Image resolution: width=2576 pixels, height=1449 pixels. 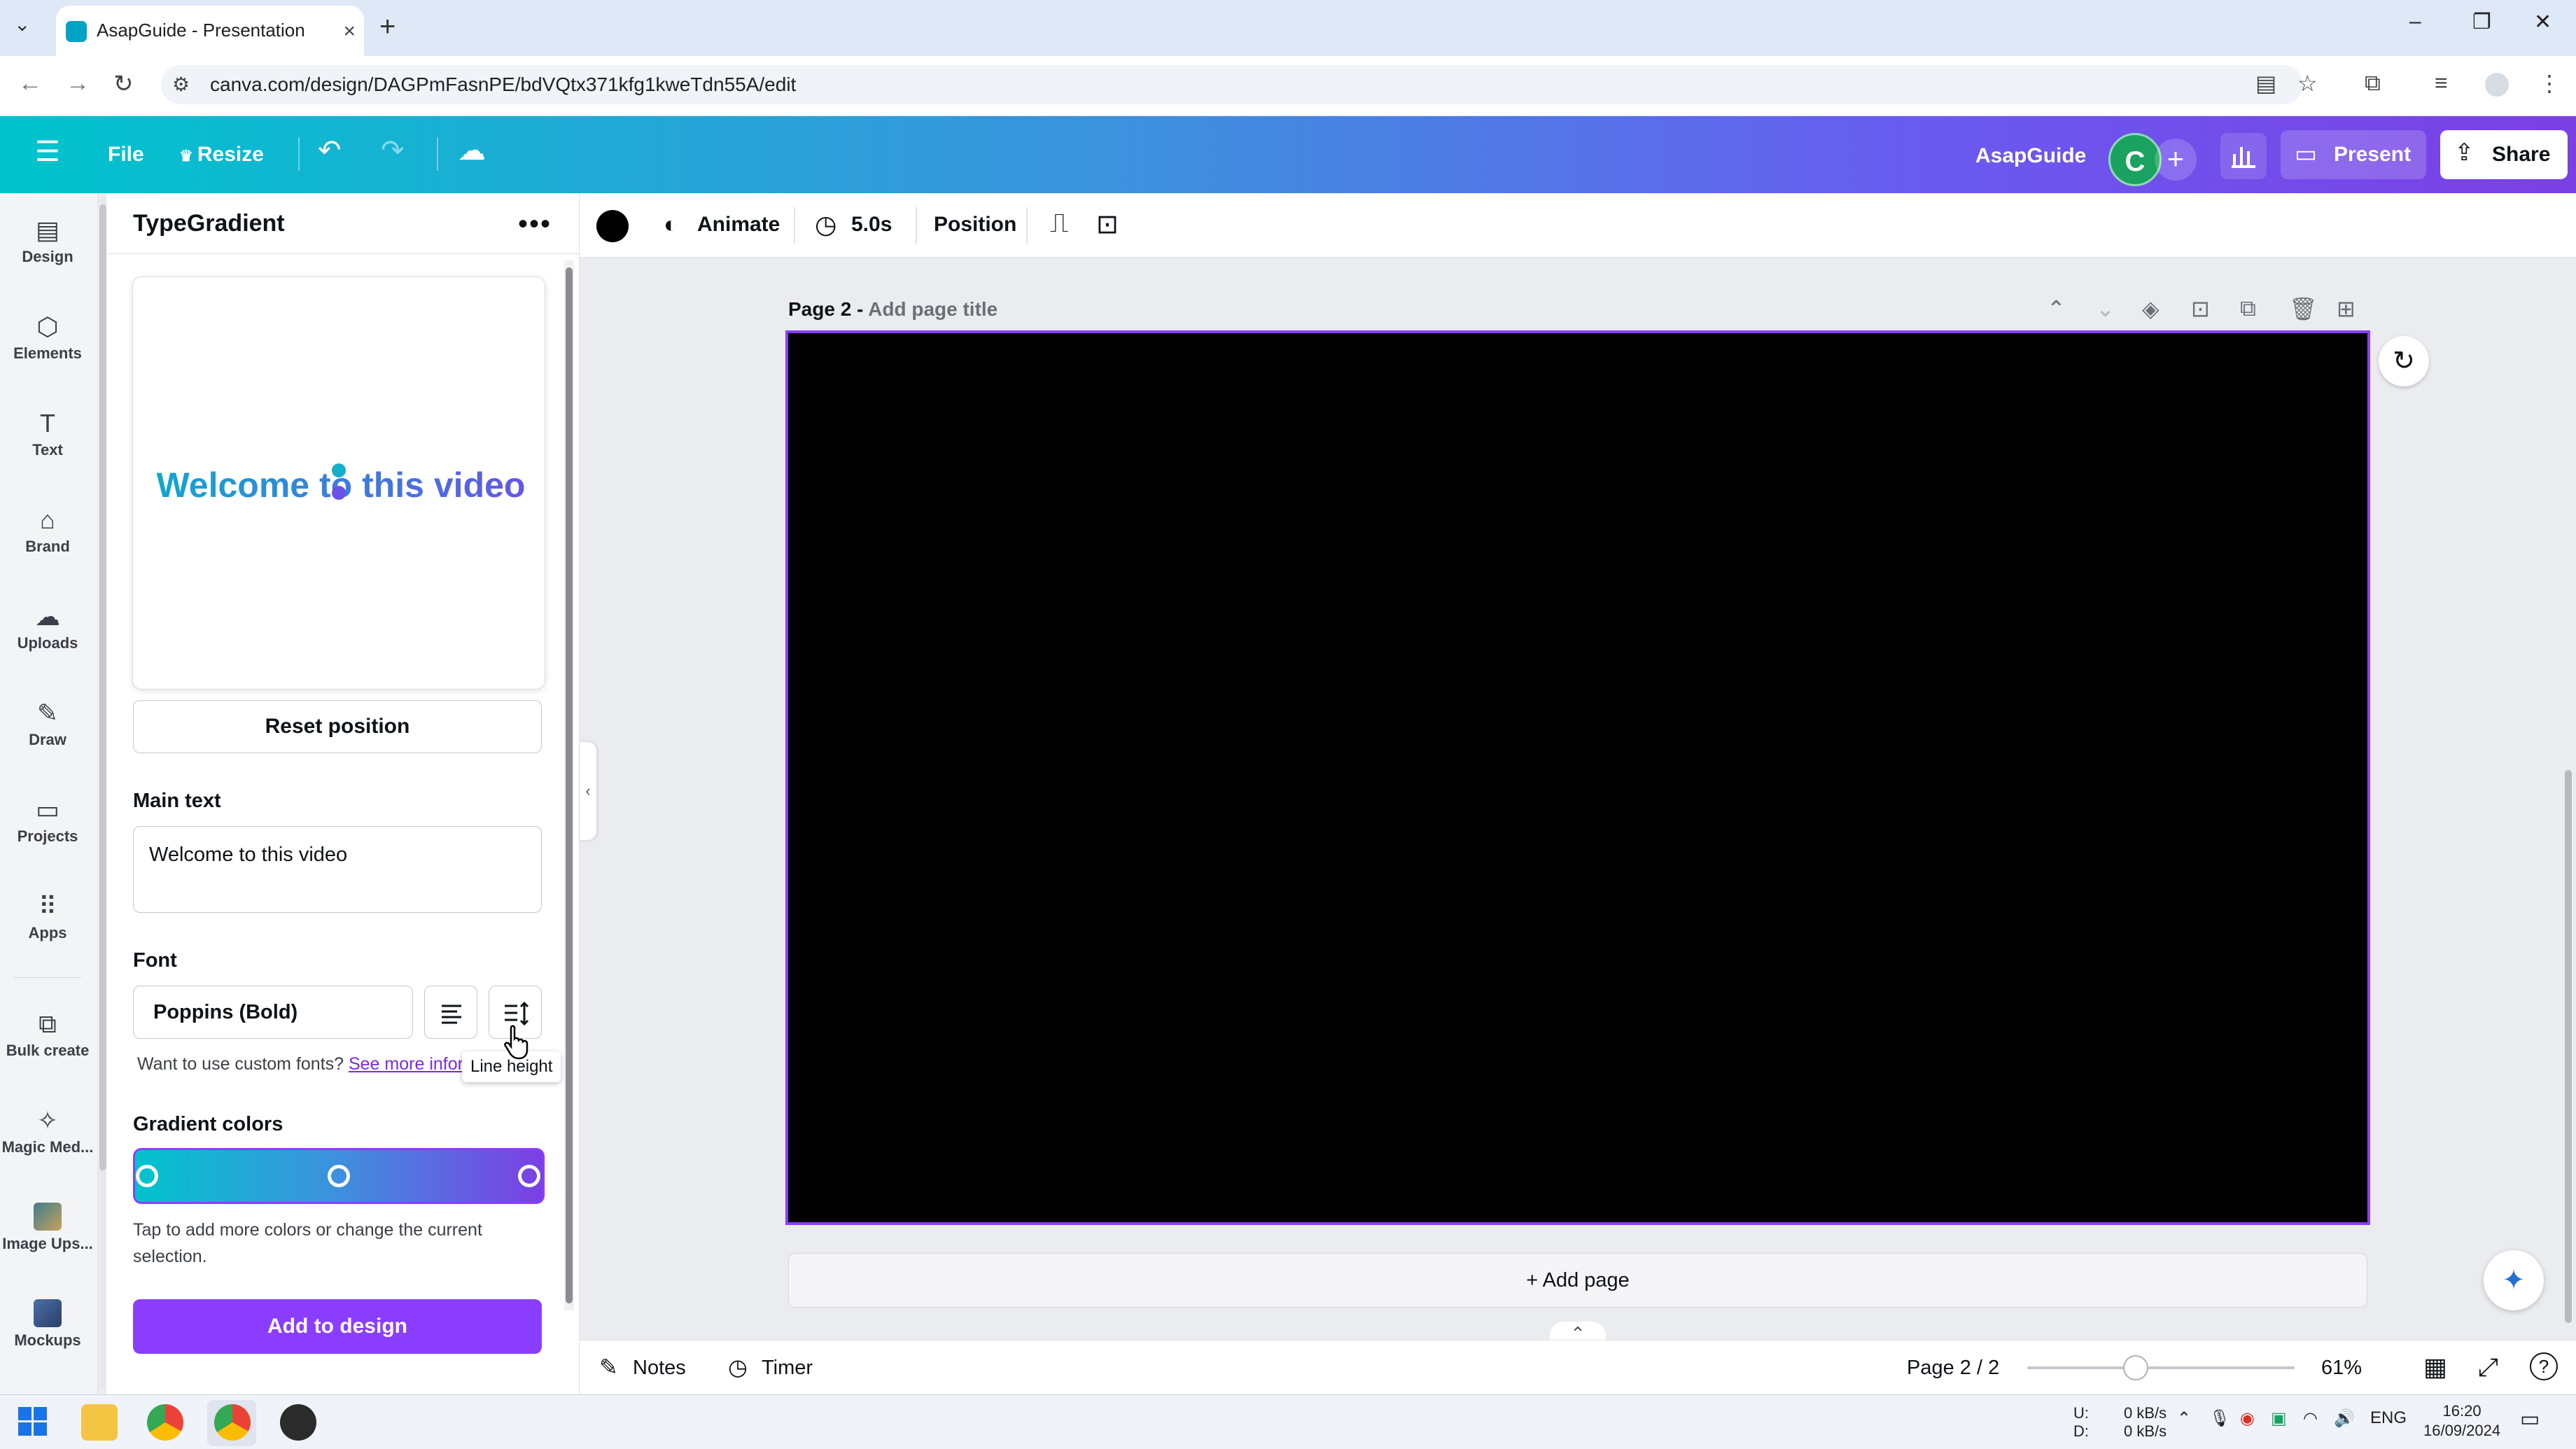 I want to click on minimize-icon: –, so click(x=2415, y=22).